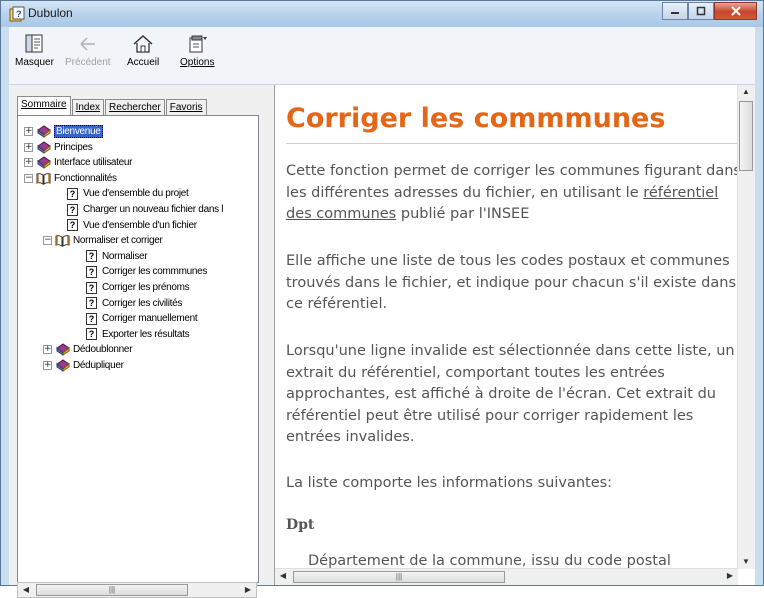 This screenshot has height=598, width=764. I want to click on tab-index: Index, so click(88, 107).